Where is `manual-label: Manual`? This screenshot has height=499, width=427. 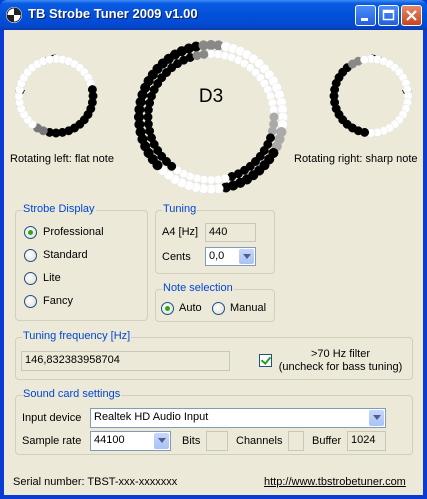
manual-label: Manual is located at coordinates (248, 308).